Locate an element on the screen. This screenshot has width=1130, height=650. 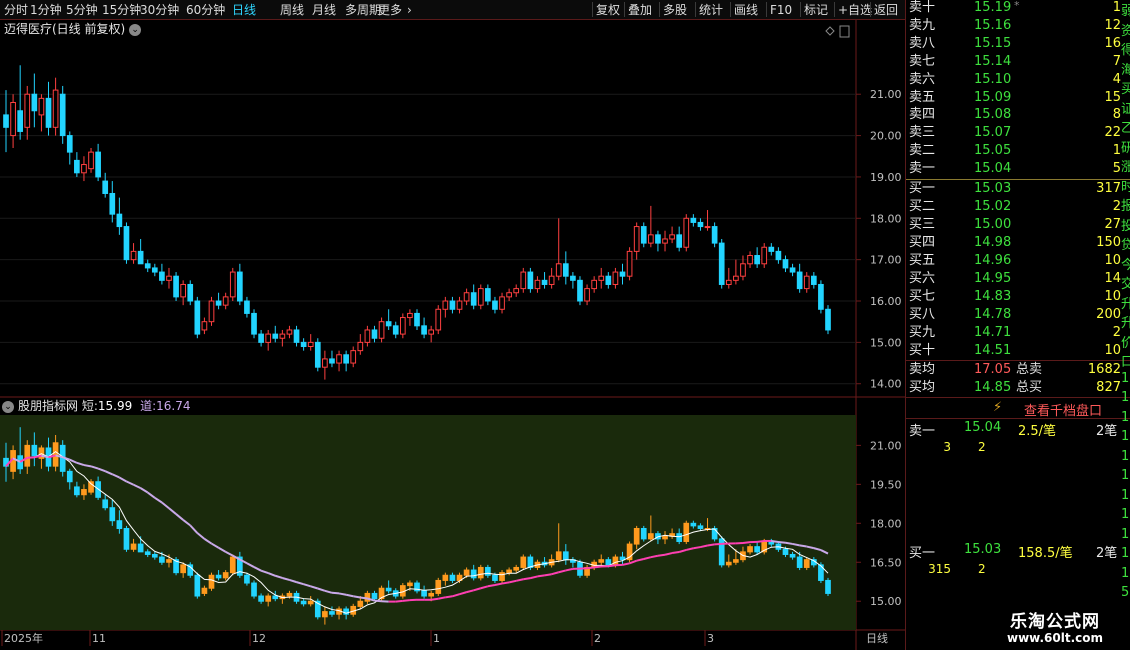
period-tab: 周线 is located at coordinates (292, 10).